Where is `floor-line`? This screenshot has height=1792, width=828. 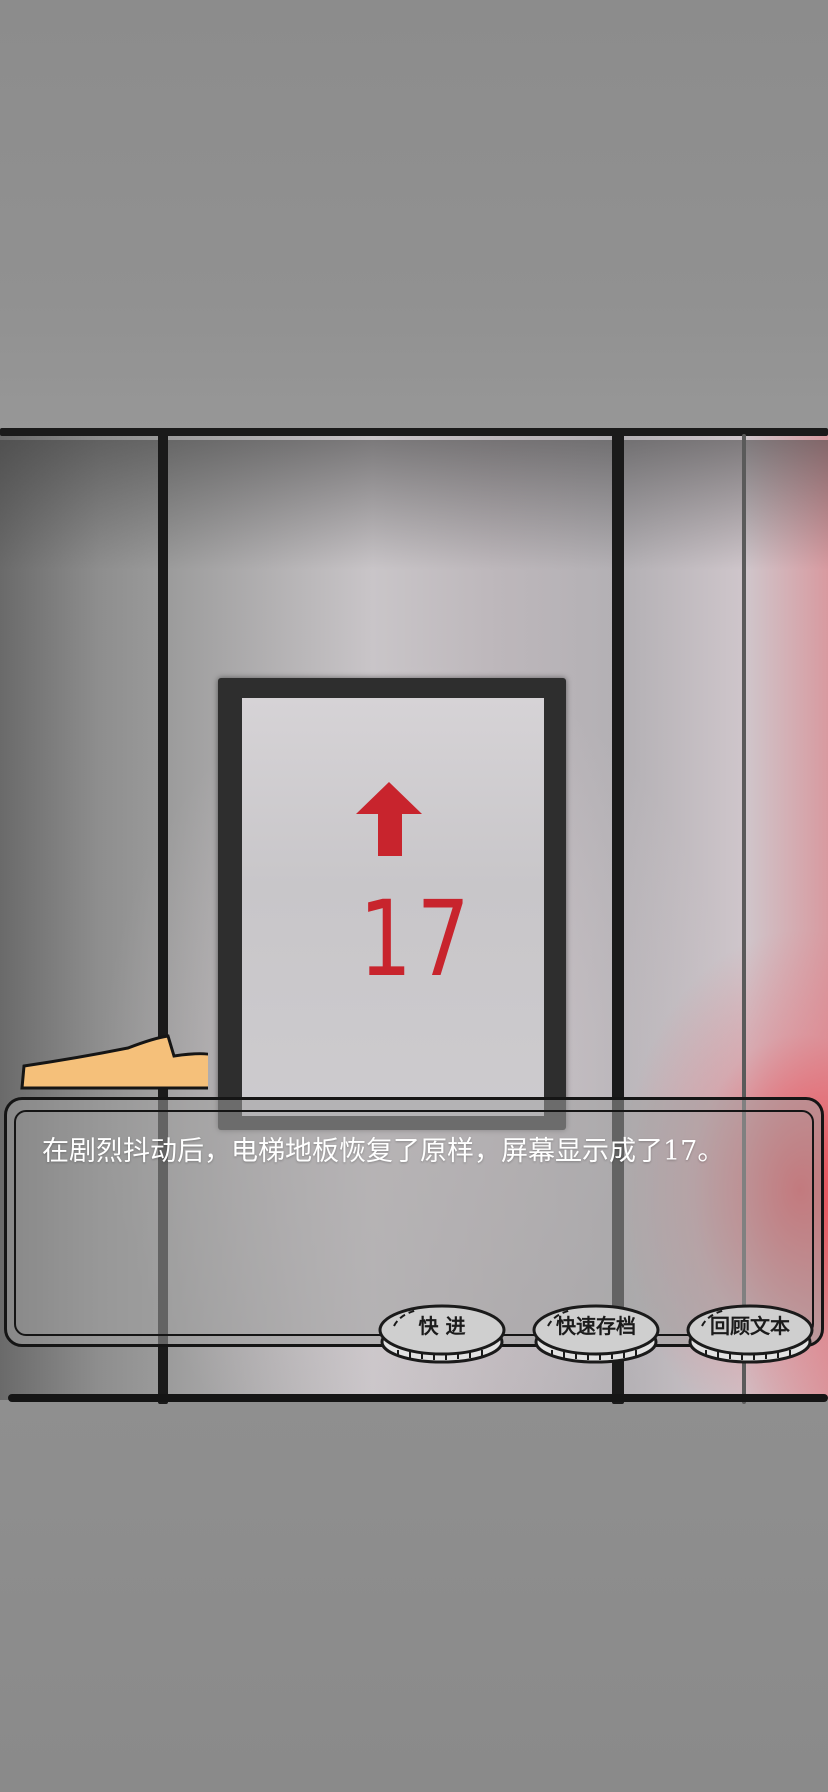 floor-line is located at coordinates (418, 1398).